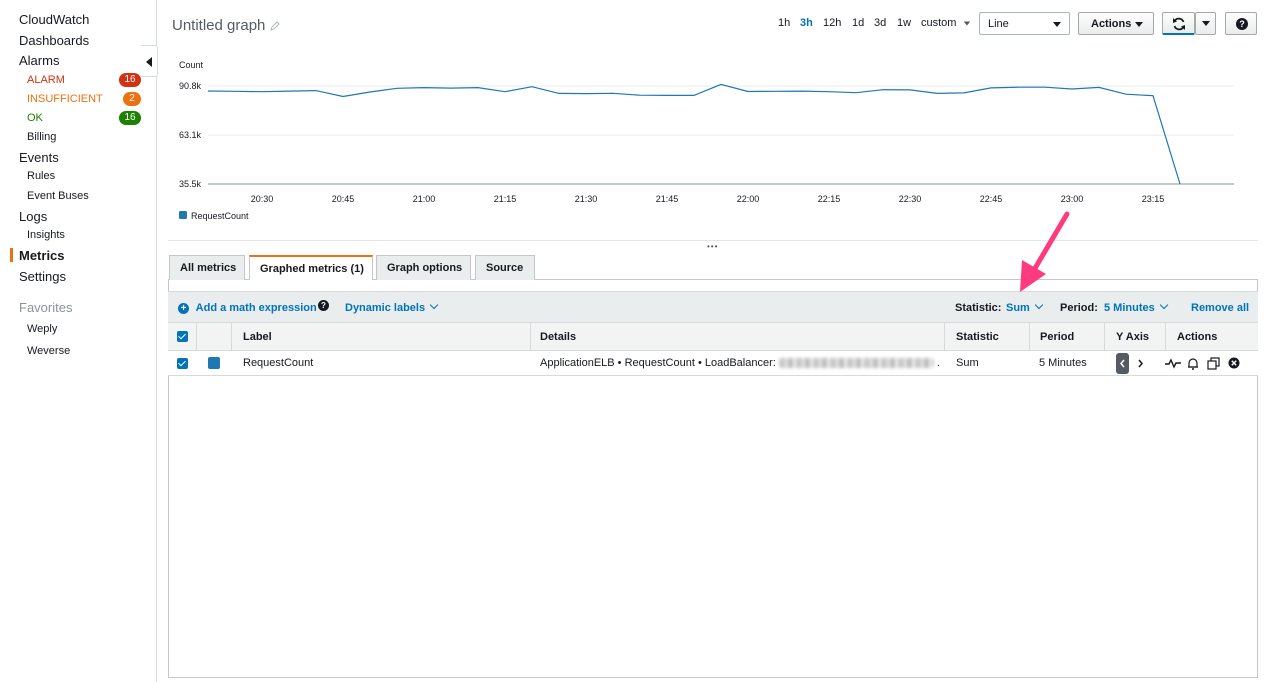  What do you see at coordinates (46, 80) in the screenshot?
I see `sidebar-item-alarm: ALARM` at bounding box center [46, 80].